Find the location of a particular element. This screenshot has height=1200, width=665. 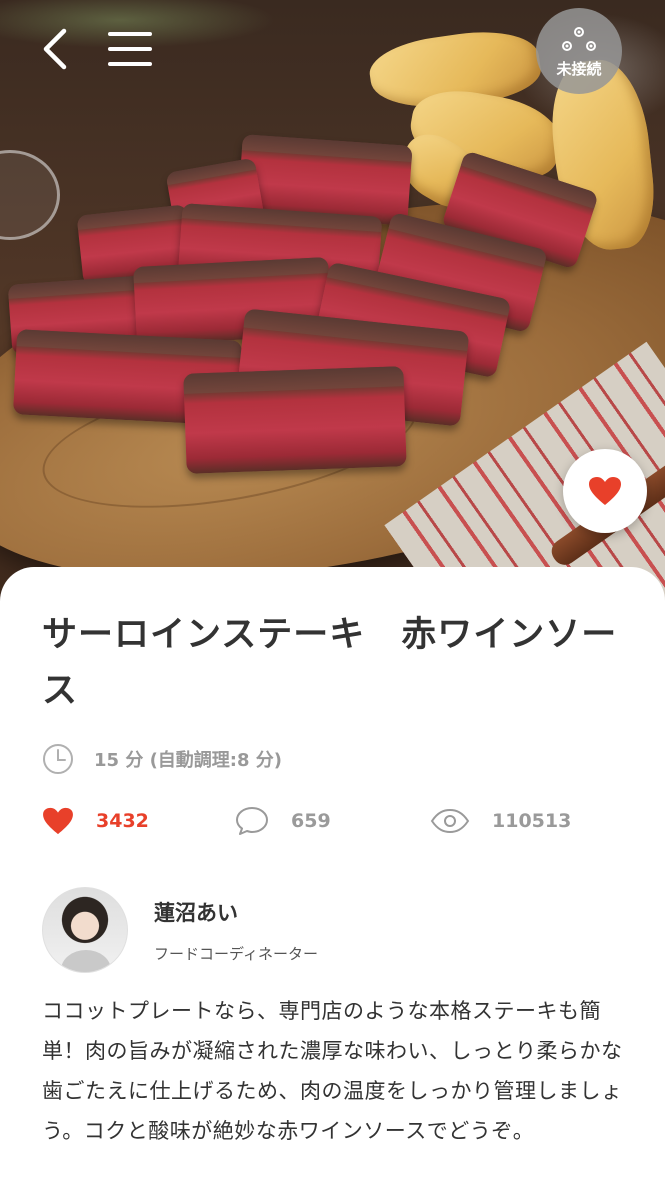

author-name: 蓮沼あい is located at coordinates (196, 912).